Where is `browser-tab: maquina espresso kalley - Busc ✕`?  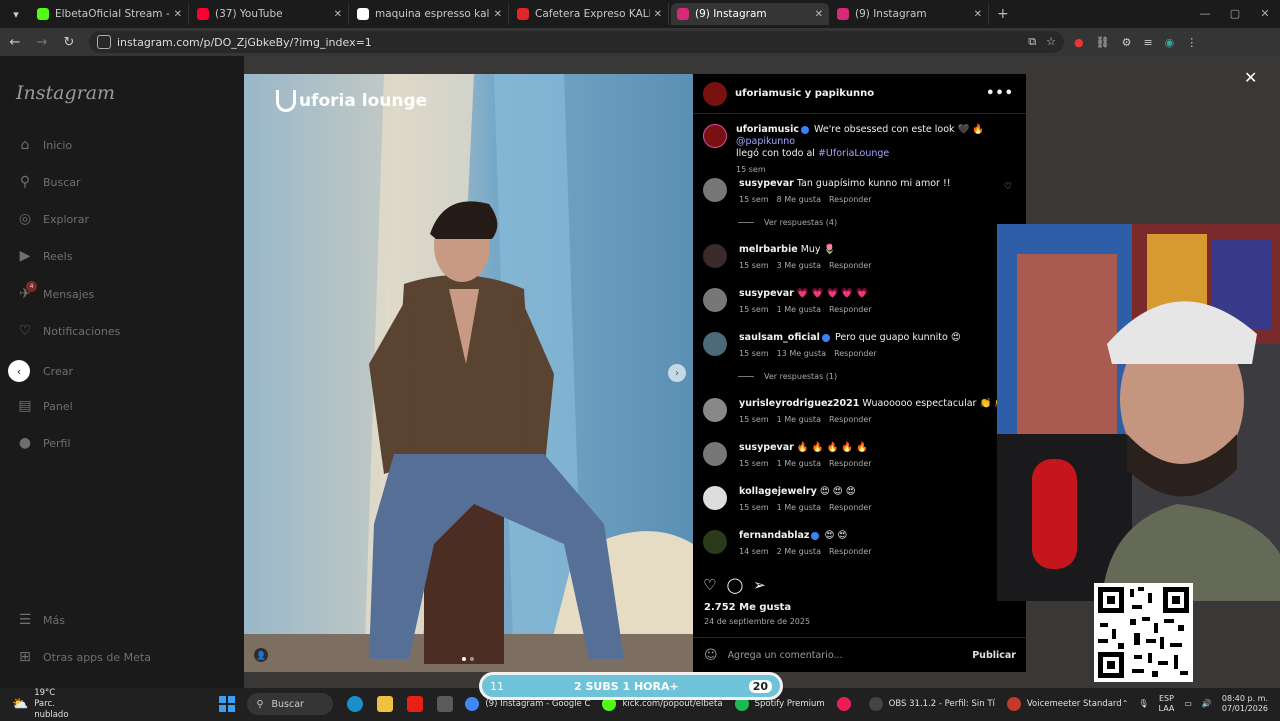 browser-tab: maquina espresso kalley - Busc ✕ is located at coordinates (430, 14).